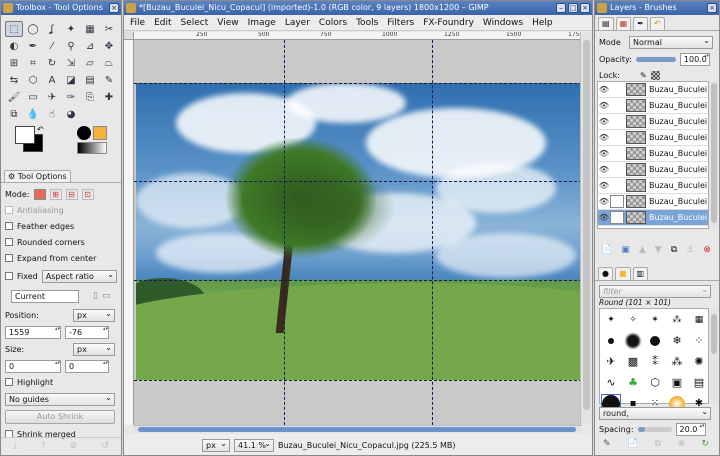 Image resolution: width=720 pixels, height=456 pixels. What do you see at coordinates (40, 129) in the screenshot?
I see `swap-colors-icon: ↶` at bounding box center [40, 129].